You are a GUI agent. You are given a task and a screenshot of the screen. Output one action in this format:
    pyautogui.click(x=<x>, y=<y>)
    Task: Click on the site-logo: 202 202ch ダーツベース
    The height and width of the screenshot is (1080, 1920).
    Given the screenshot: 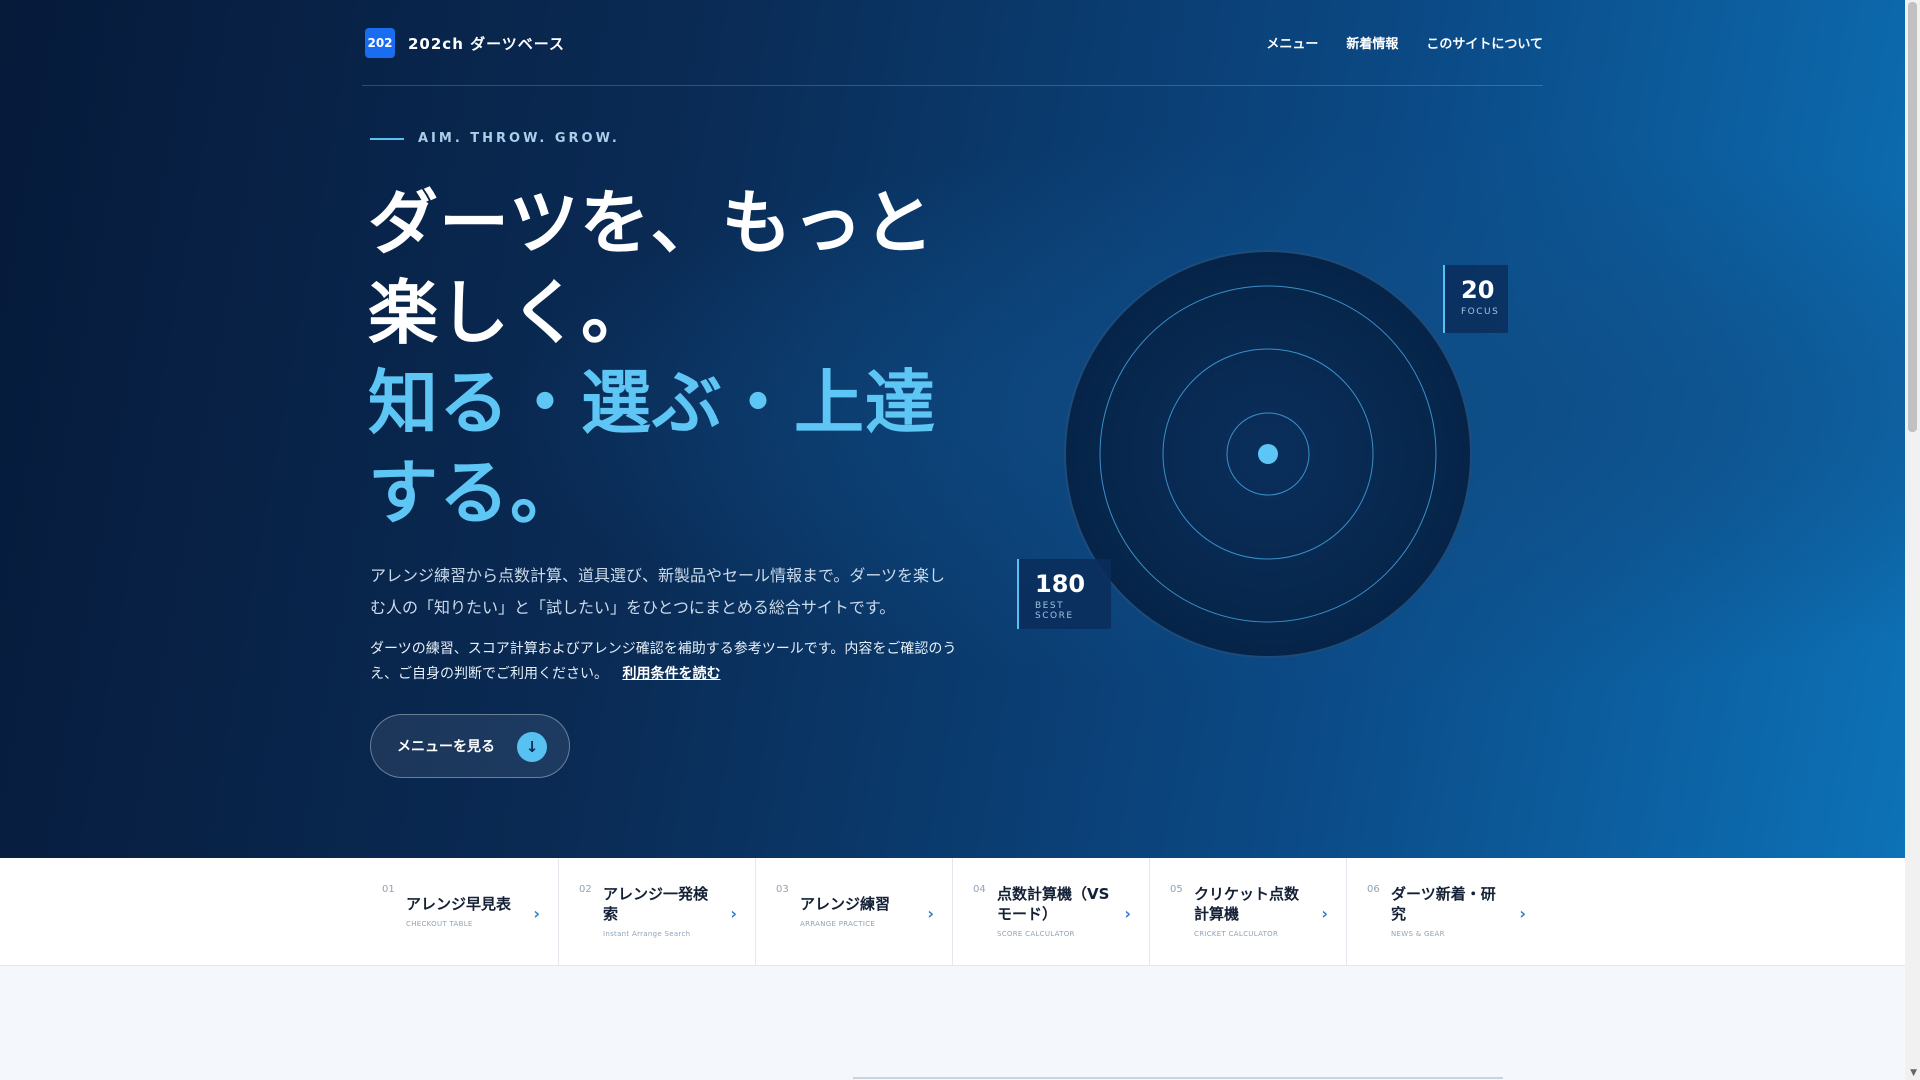 What is the action you would take?
    pyautogui.click(x=465, y=43)
    